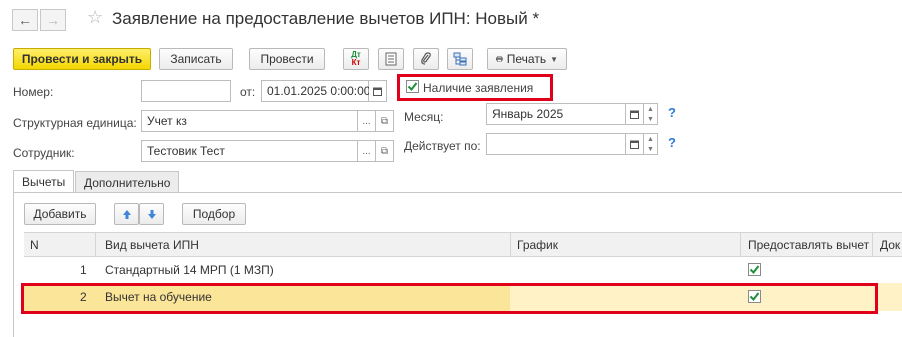  What do you see at coordinates (556, 114) in the screenshot?
I see `month-input: Январь 2025` at bounding box center [556, 114].